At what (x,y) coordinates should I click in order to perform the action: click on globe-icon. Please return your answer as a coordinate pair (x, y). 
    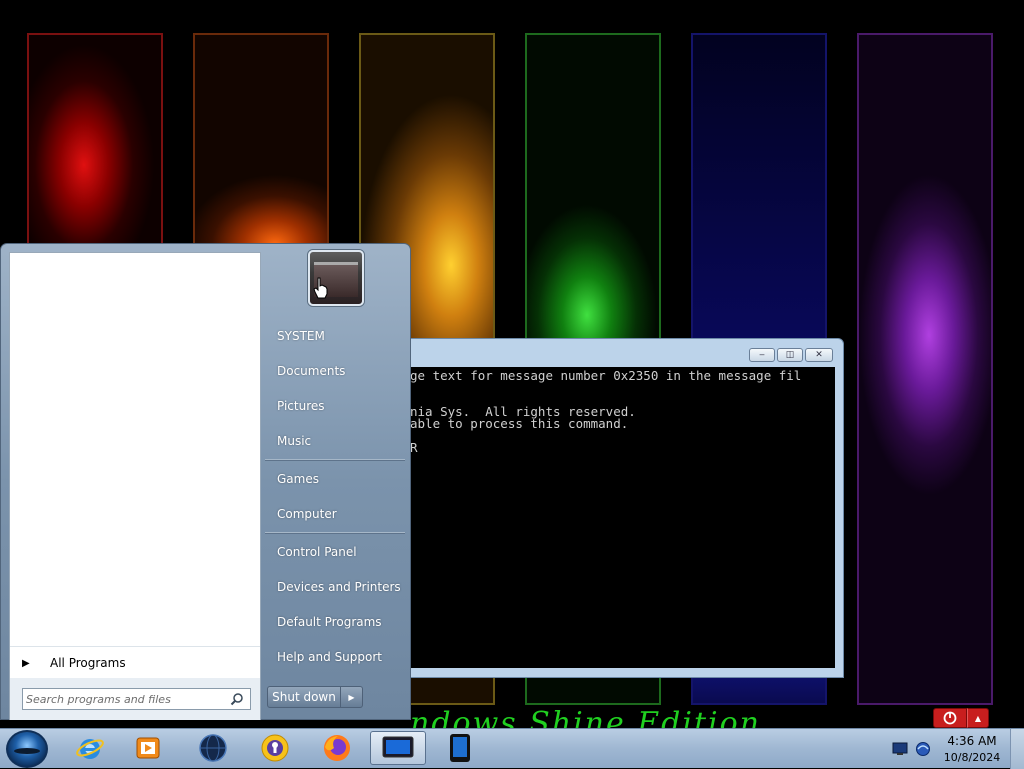
    Looking at the image, I should click on (213, 748).